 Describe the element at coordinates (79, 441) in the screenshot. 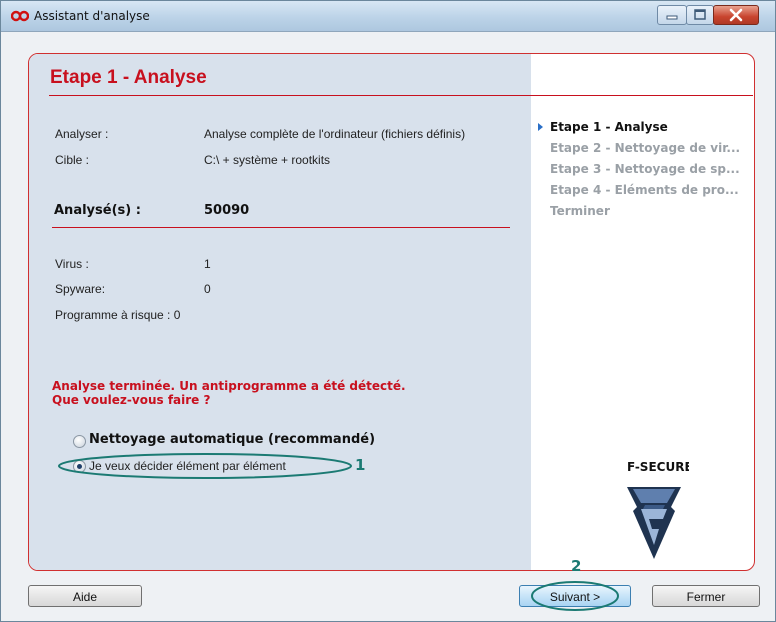

I see `auto-clean-radio` at that location.